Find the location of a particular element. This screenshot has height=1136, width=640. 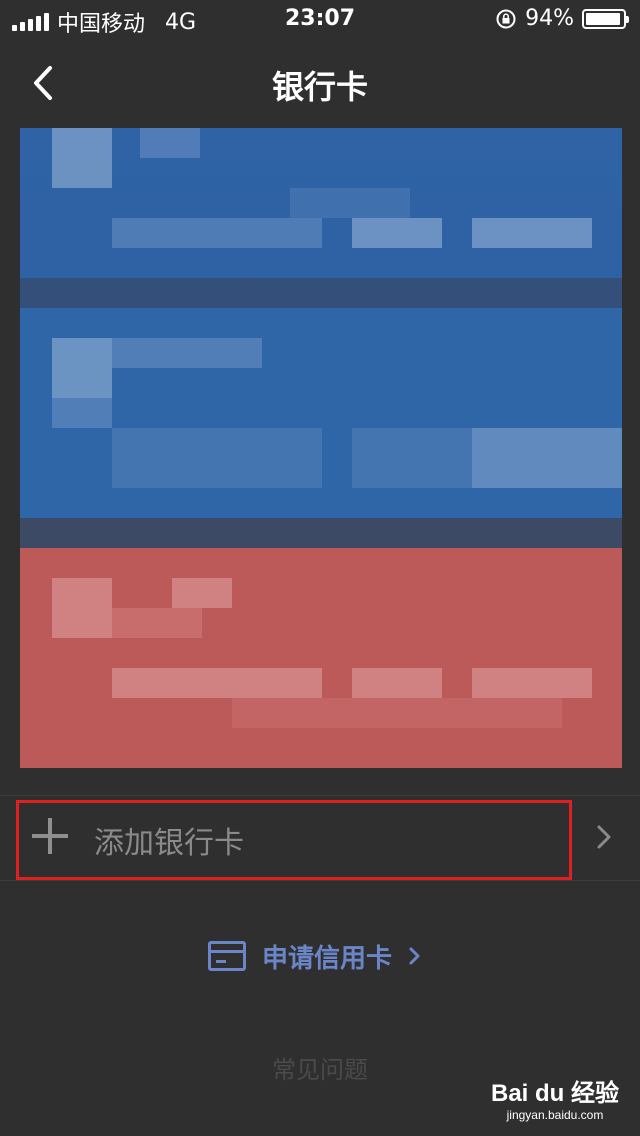

nav-bar: 银行卡 is located at coordinates (320, 84).